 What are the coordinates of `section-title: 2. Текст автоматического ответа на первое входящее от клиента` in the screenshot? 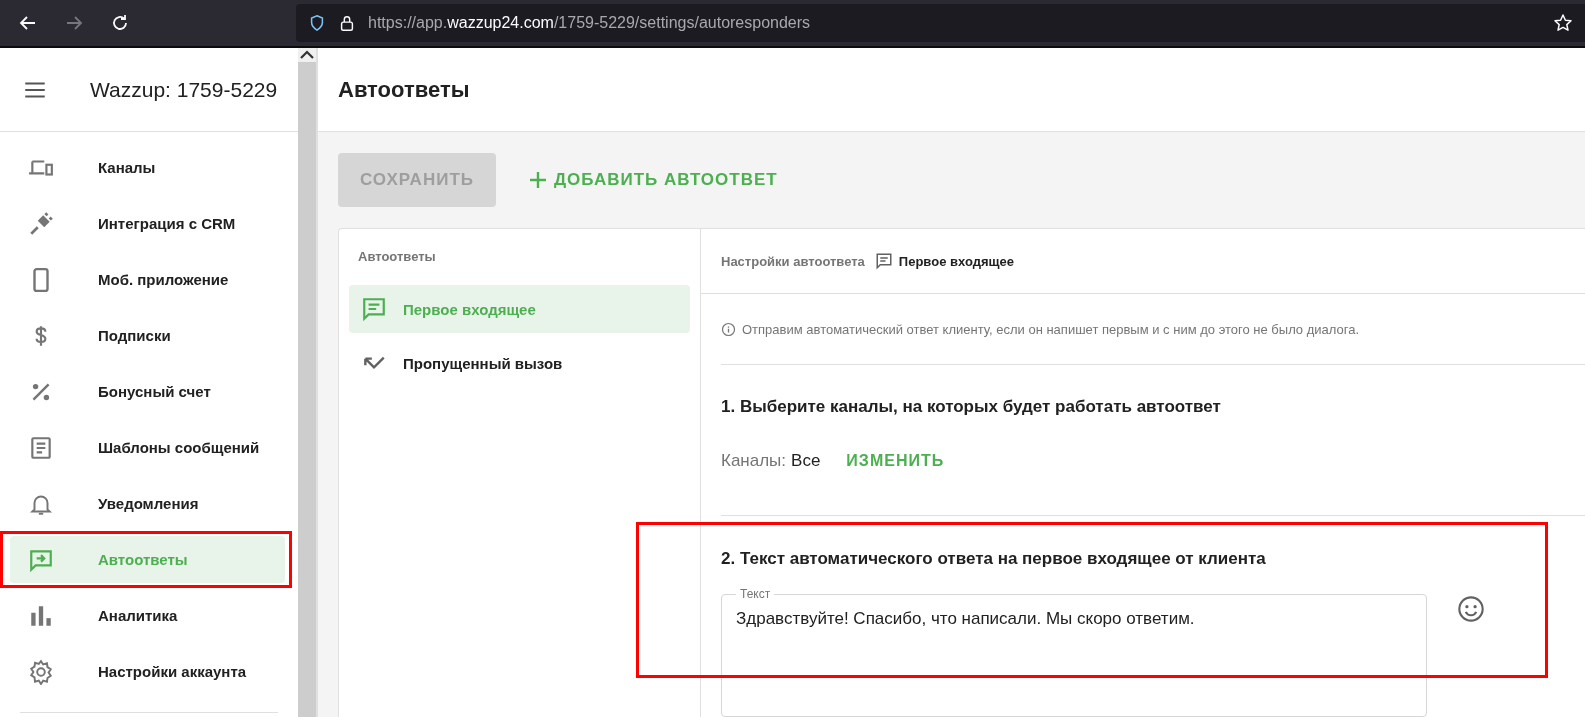 It's located at (994, 559).